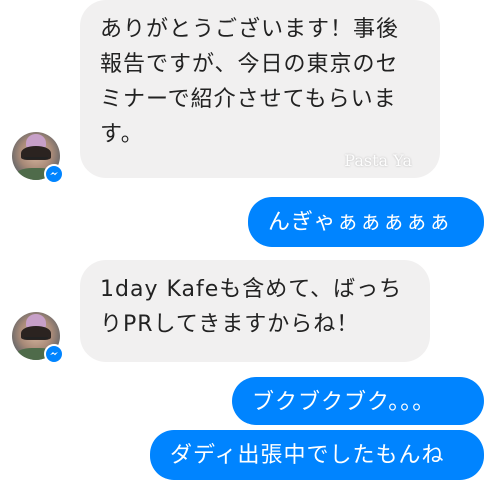 This screenshot has width=500, height=488. What do you see at coordinates (251, 289) in the screenshot?
I see `message-text-line: 1day Kafeも含めて、ばっち` at bounding box center [251, 289].